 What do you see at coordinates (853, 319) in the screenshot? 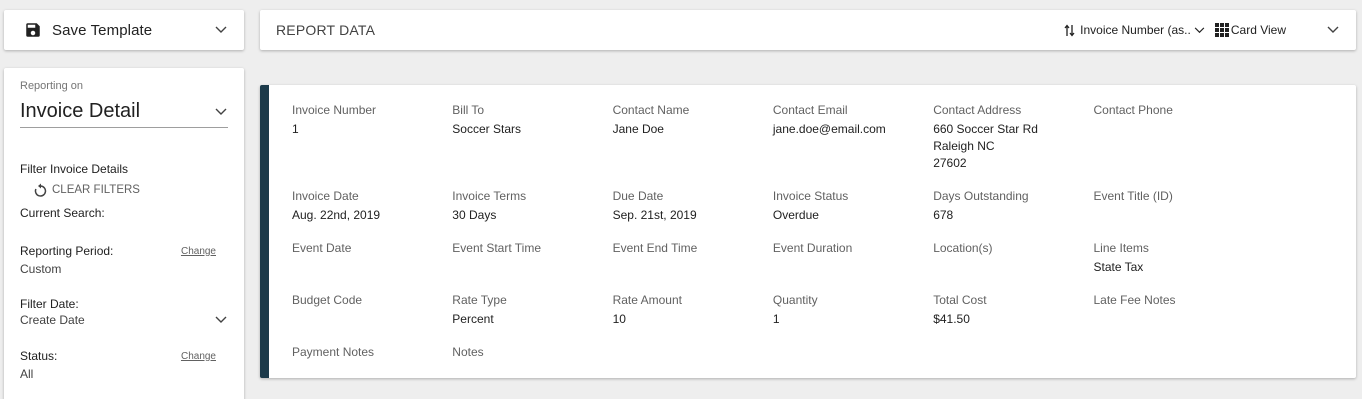
I see `detail-field: Quantity 1` at bounding box center [853, 319].